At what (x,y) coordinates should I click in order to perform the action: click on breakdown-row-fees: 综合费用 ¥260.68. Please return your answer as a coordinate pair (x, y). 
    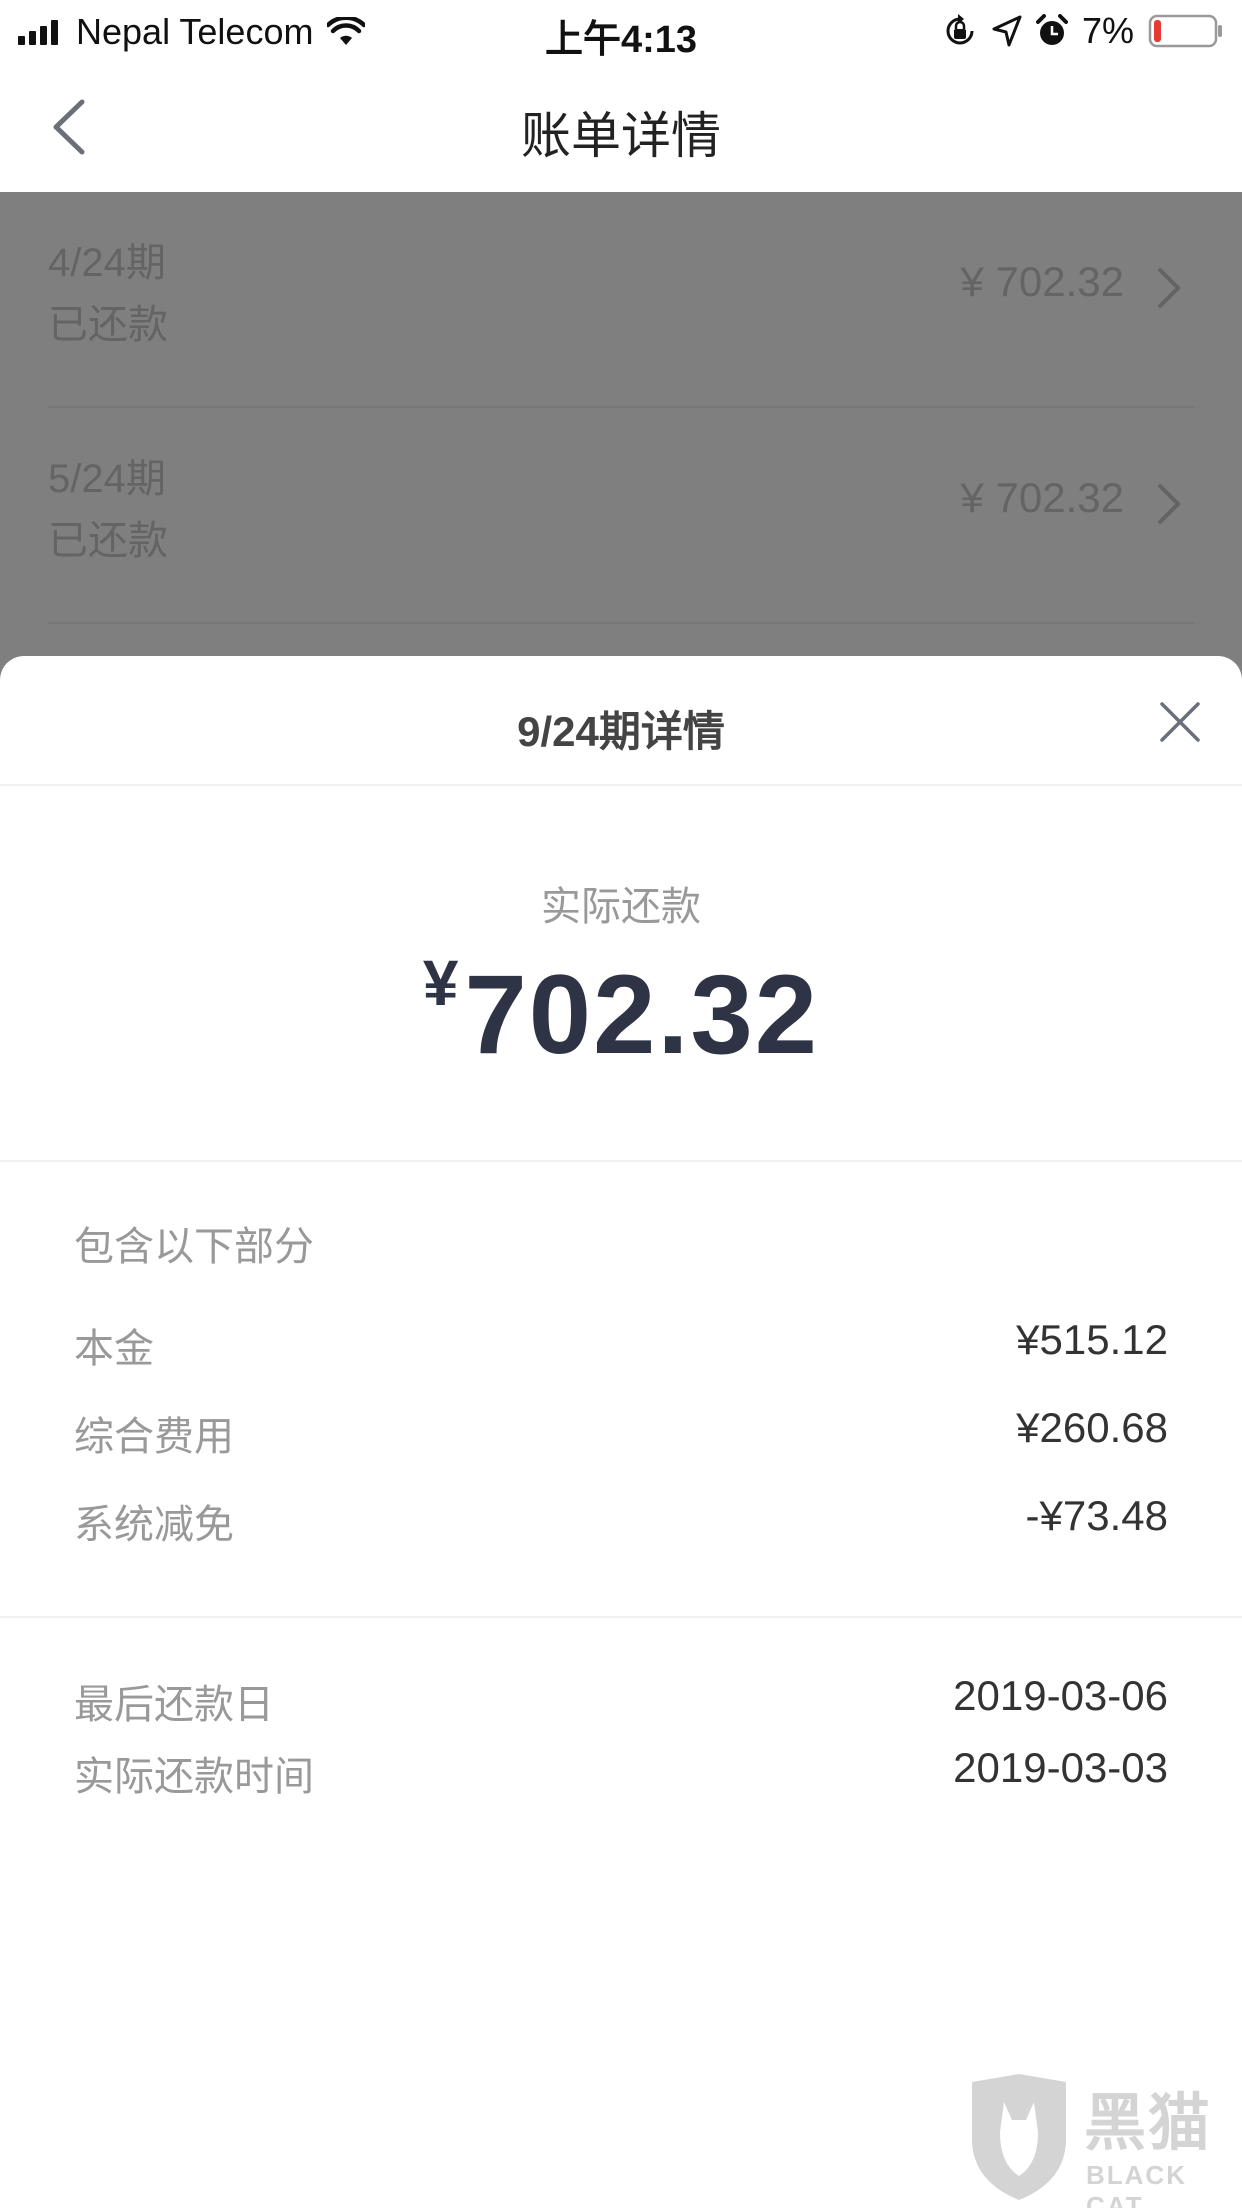
    Looking at the image, I should click on (621, 1434).